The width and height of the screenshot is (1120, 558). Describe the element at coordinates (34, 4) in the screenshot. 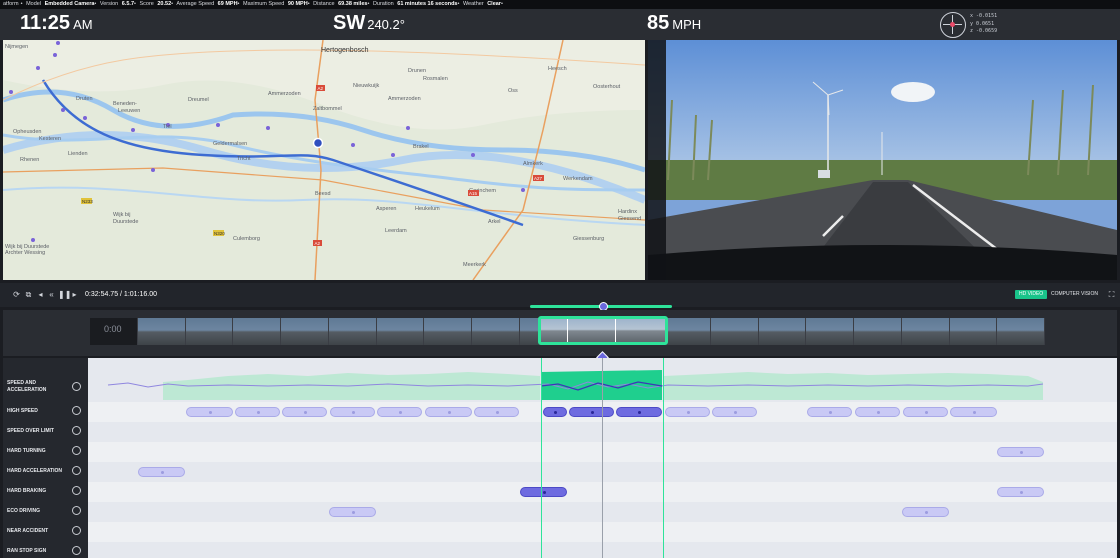

I see `model-label: Model` at that location.